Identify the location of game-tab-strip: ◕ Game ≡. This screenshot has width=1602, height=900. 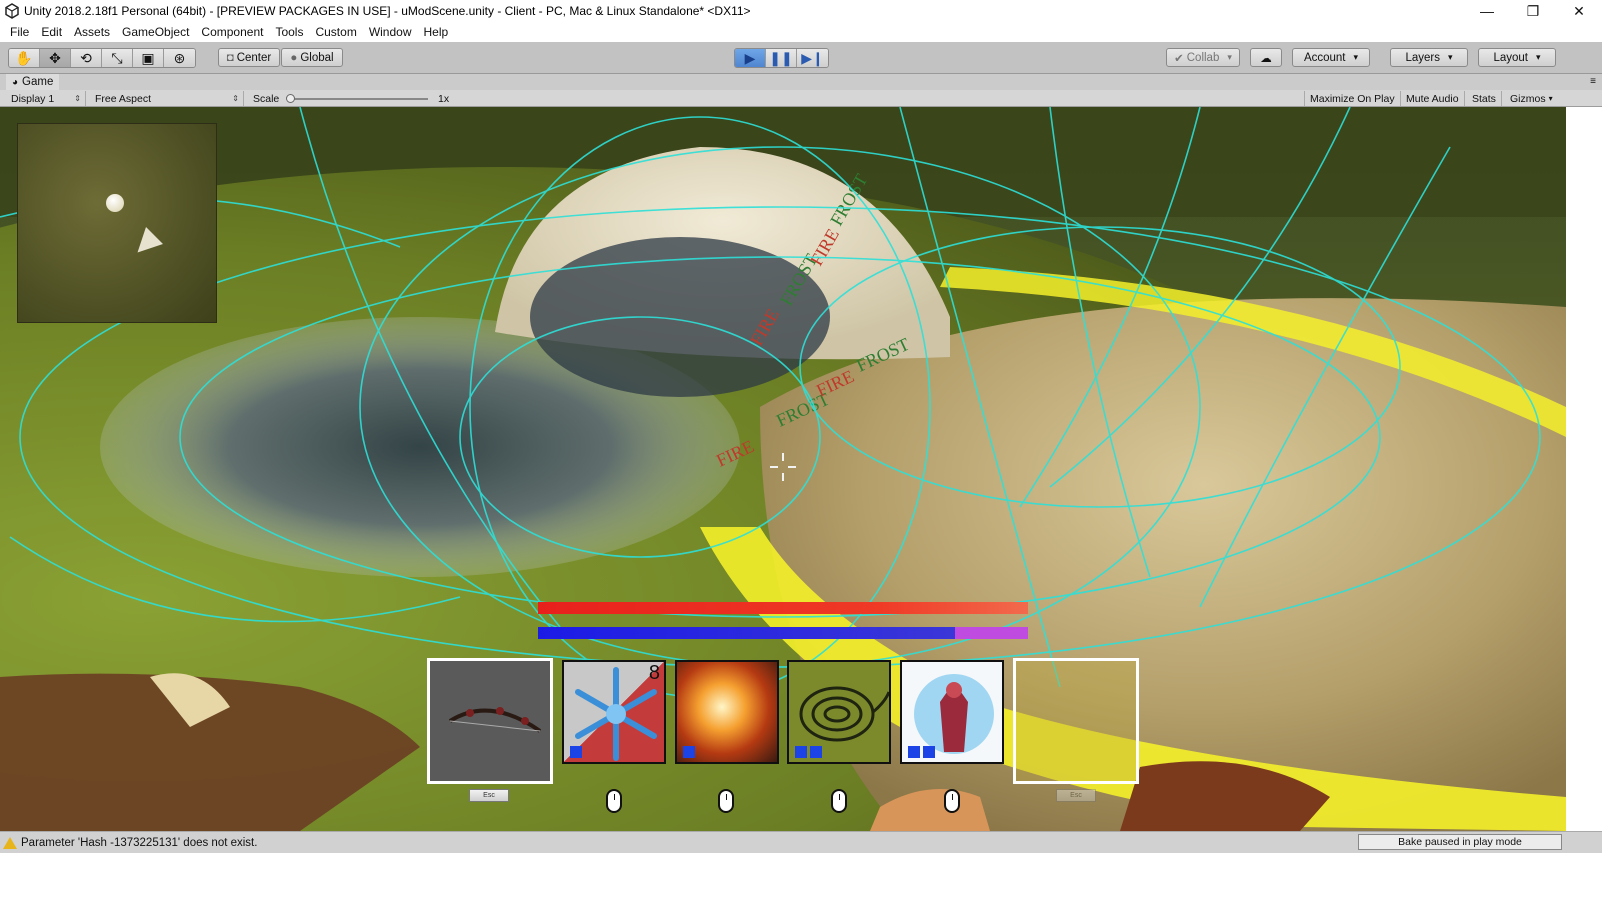
(801, 82).